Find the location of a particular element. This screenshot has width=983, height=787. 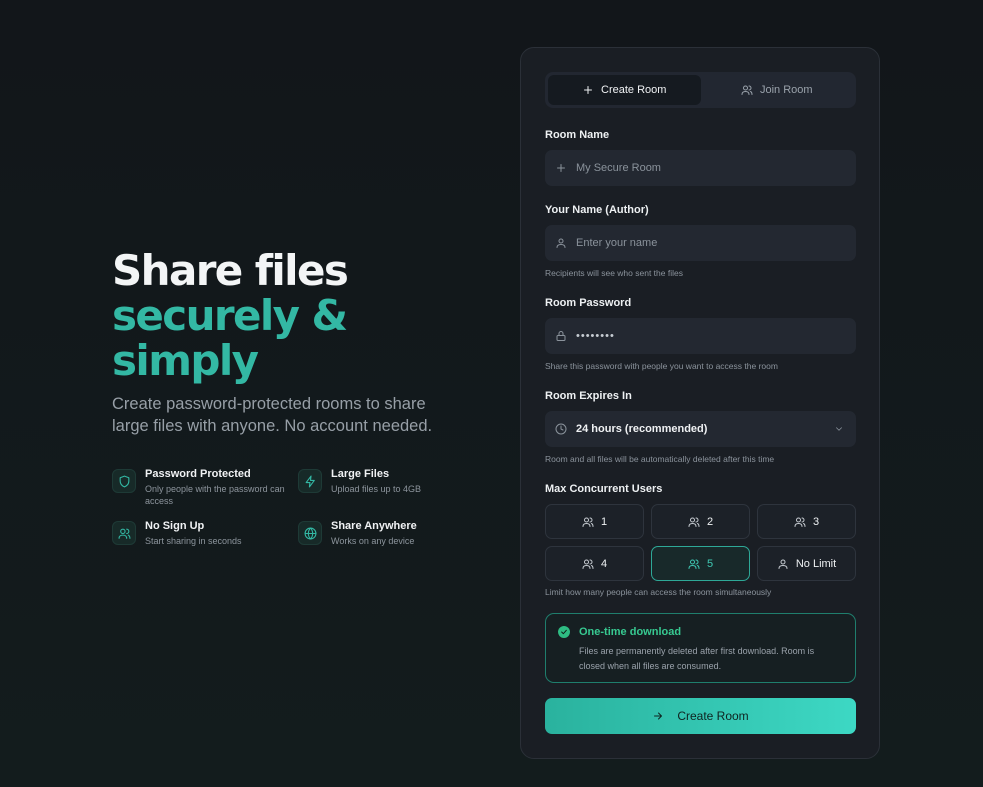

shield-icon is located at coordinates (124, 481).